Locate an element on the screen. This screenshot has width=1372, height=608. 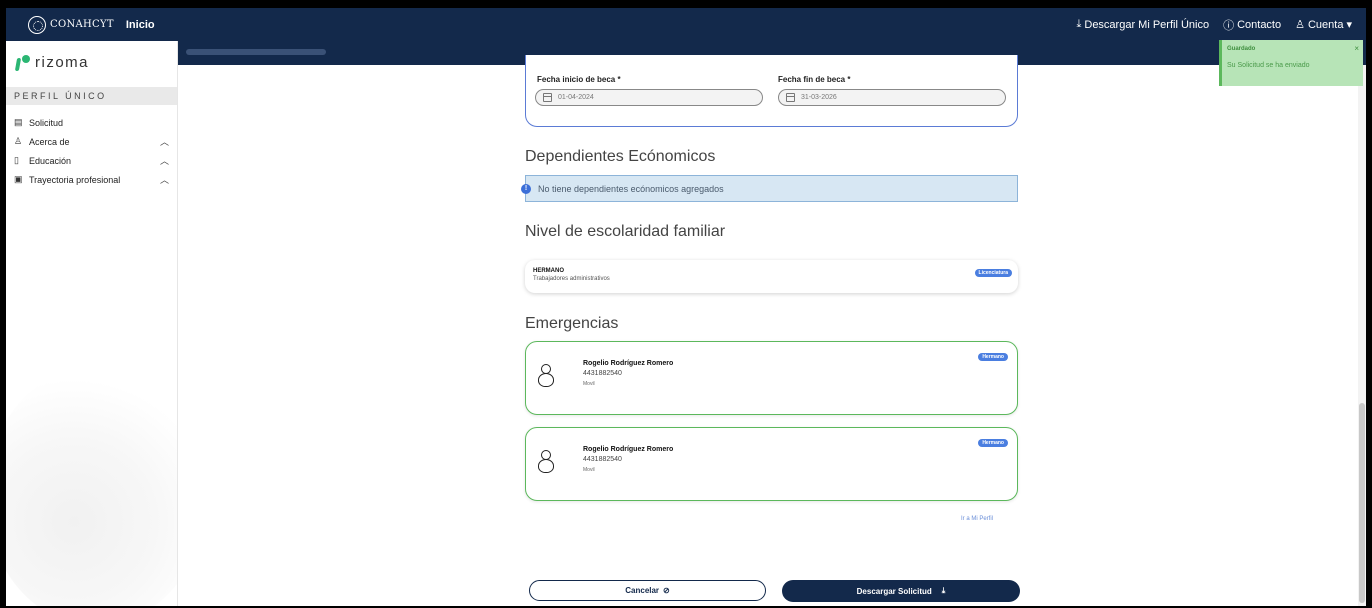
contact-link: ⓘ Contacto is located at coordinates (1252, 25).